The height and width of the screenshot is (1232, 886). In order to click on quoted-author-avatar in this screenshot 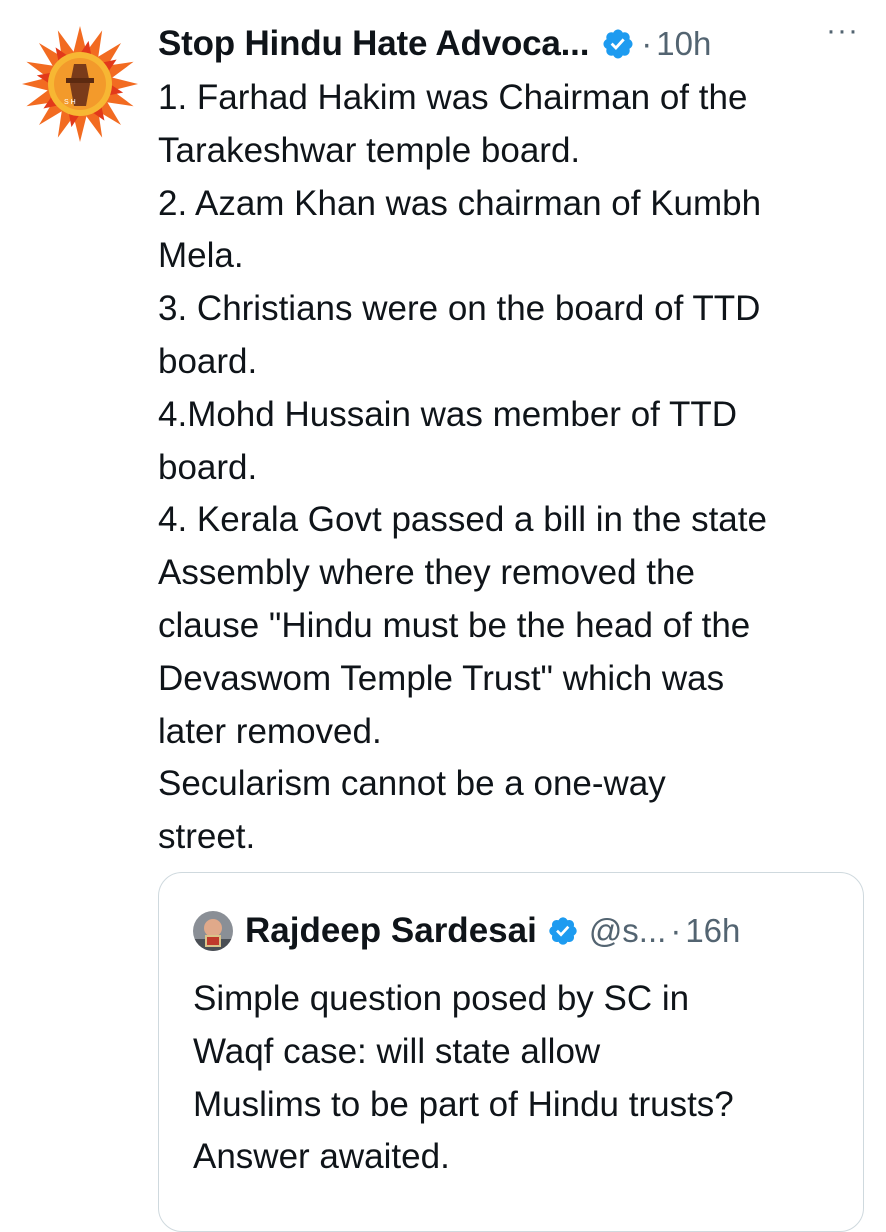, I will do `click(213, 931)`.